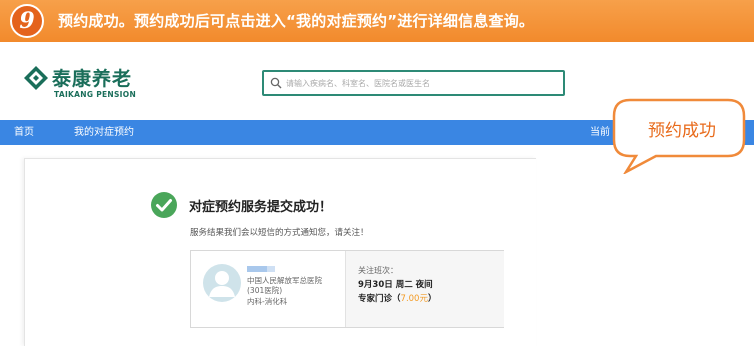 The image size is (754, 346). I want to click on callout-bubble: 预约成功, so click(679, 136).